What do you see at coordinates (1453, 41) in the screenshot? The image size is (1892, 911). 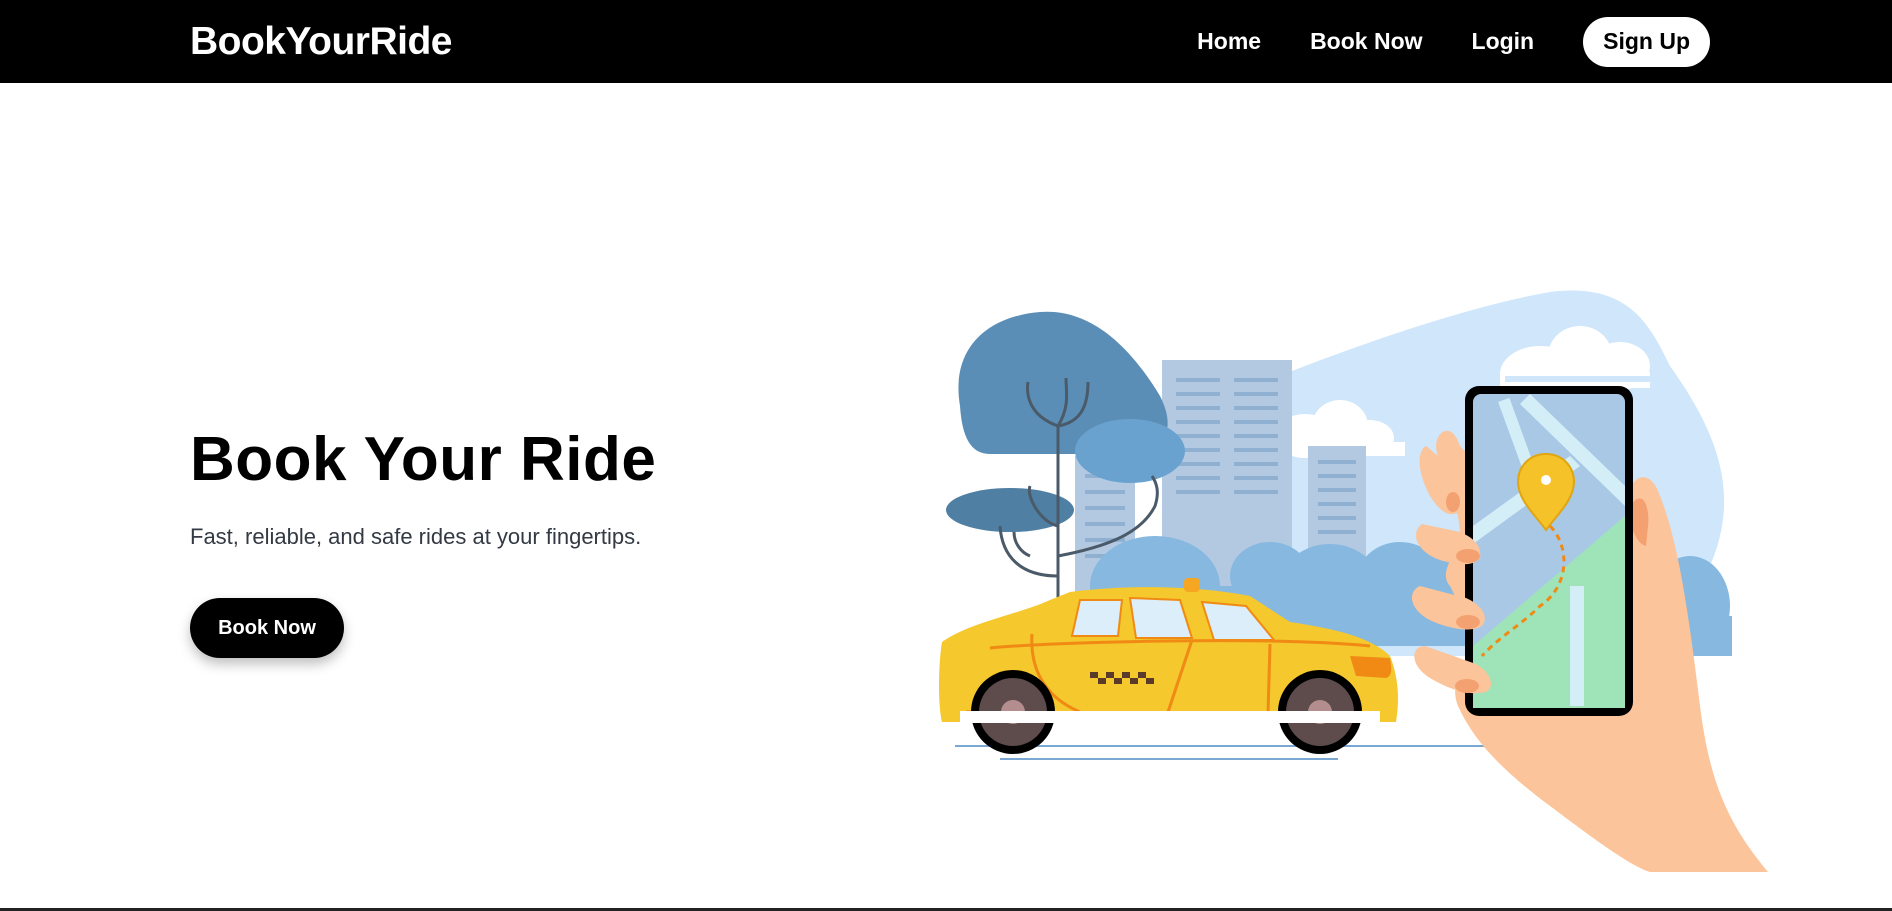 I see `nav-links: Home Book Now Login Sign Up` at bounding box center [1453, 41].